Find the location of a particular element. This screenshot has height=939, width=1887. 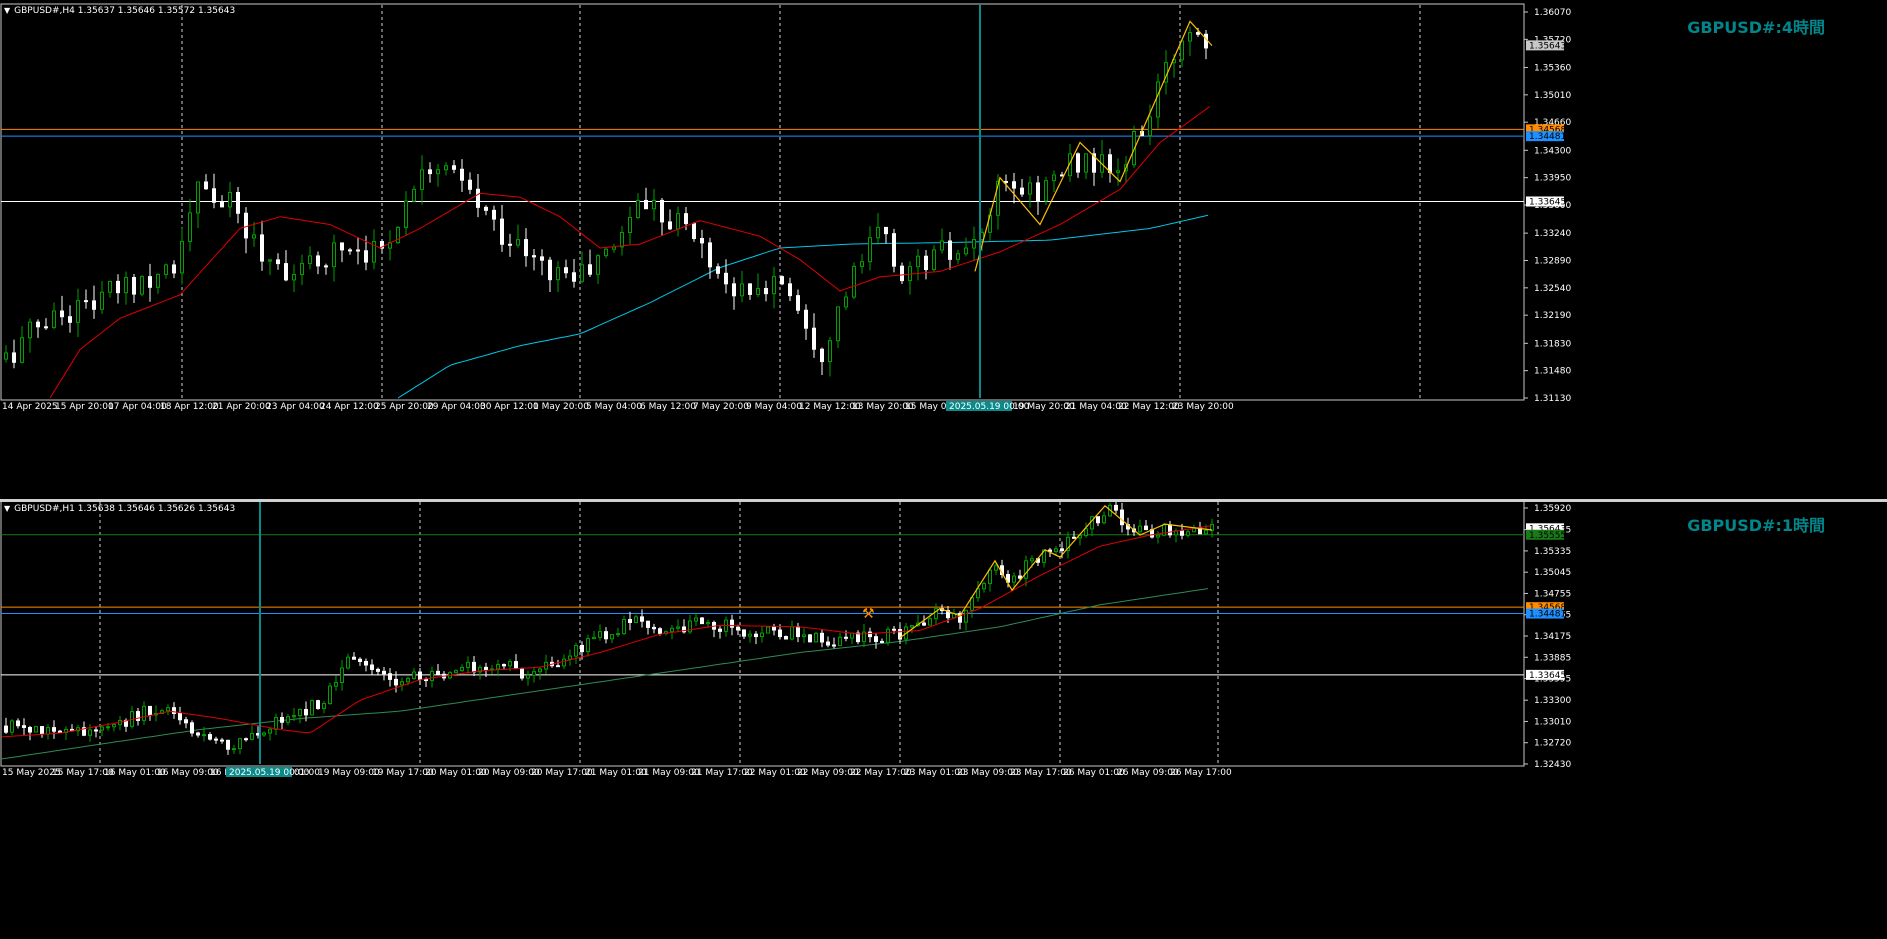

current-price-tag: 1.35643 is located at coordinates (1547, 46).